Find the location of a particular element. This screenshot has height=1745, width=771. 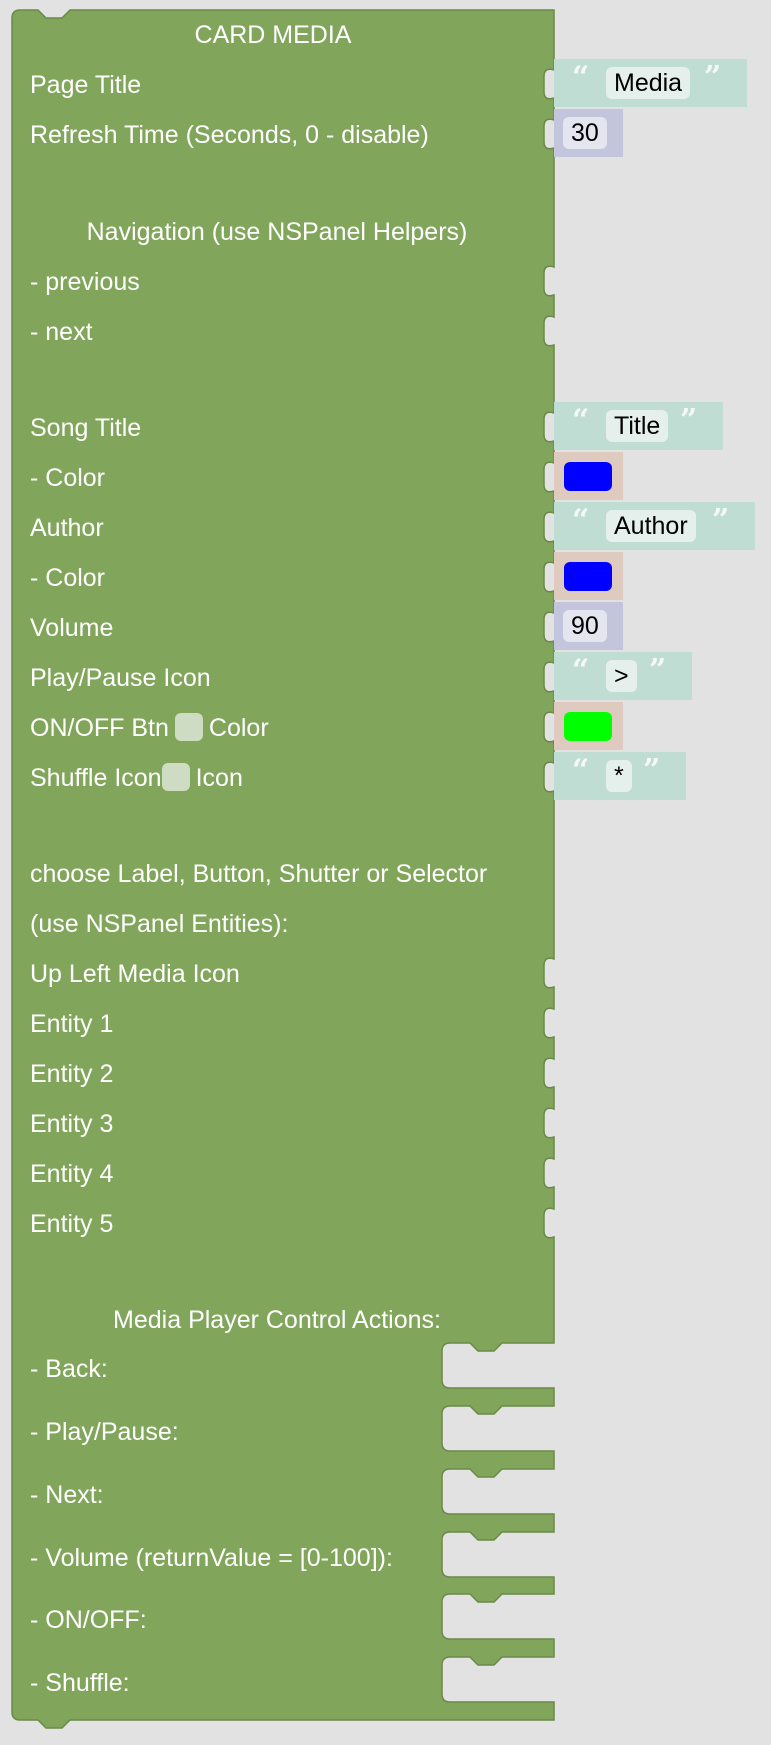

volume-number-block: 90 is located at coordinates (588, 626).